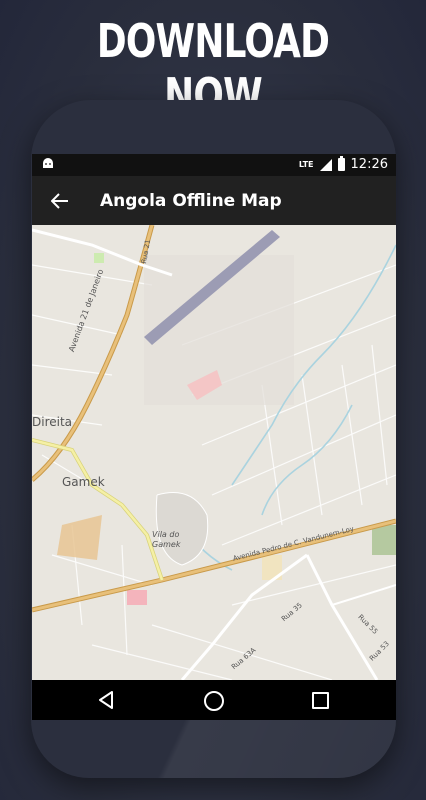 This screenshot has width=426, height=800. I want to click on nav-bar, so click(214, 700).